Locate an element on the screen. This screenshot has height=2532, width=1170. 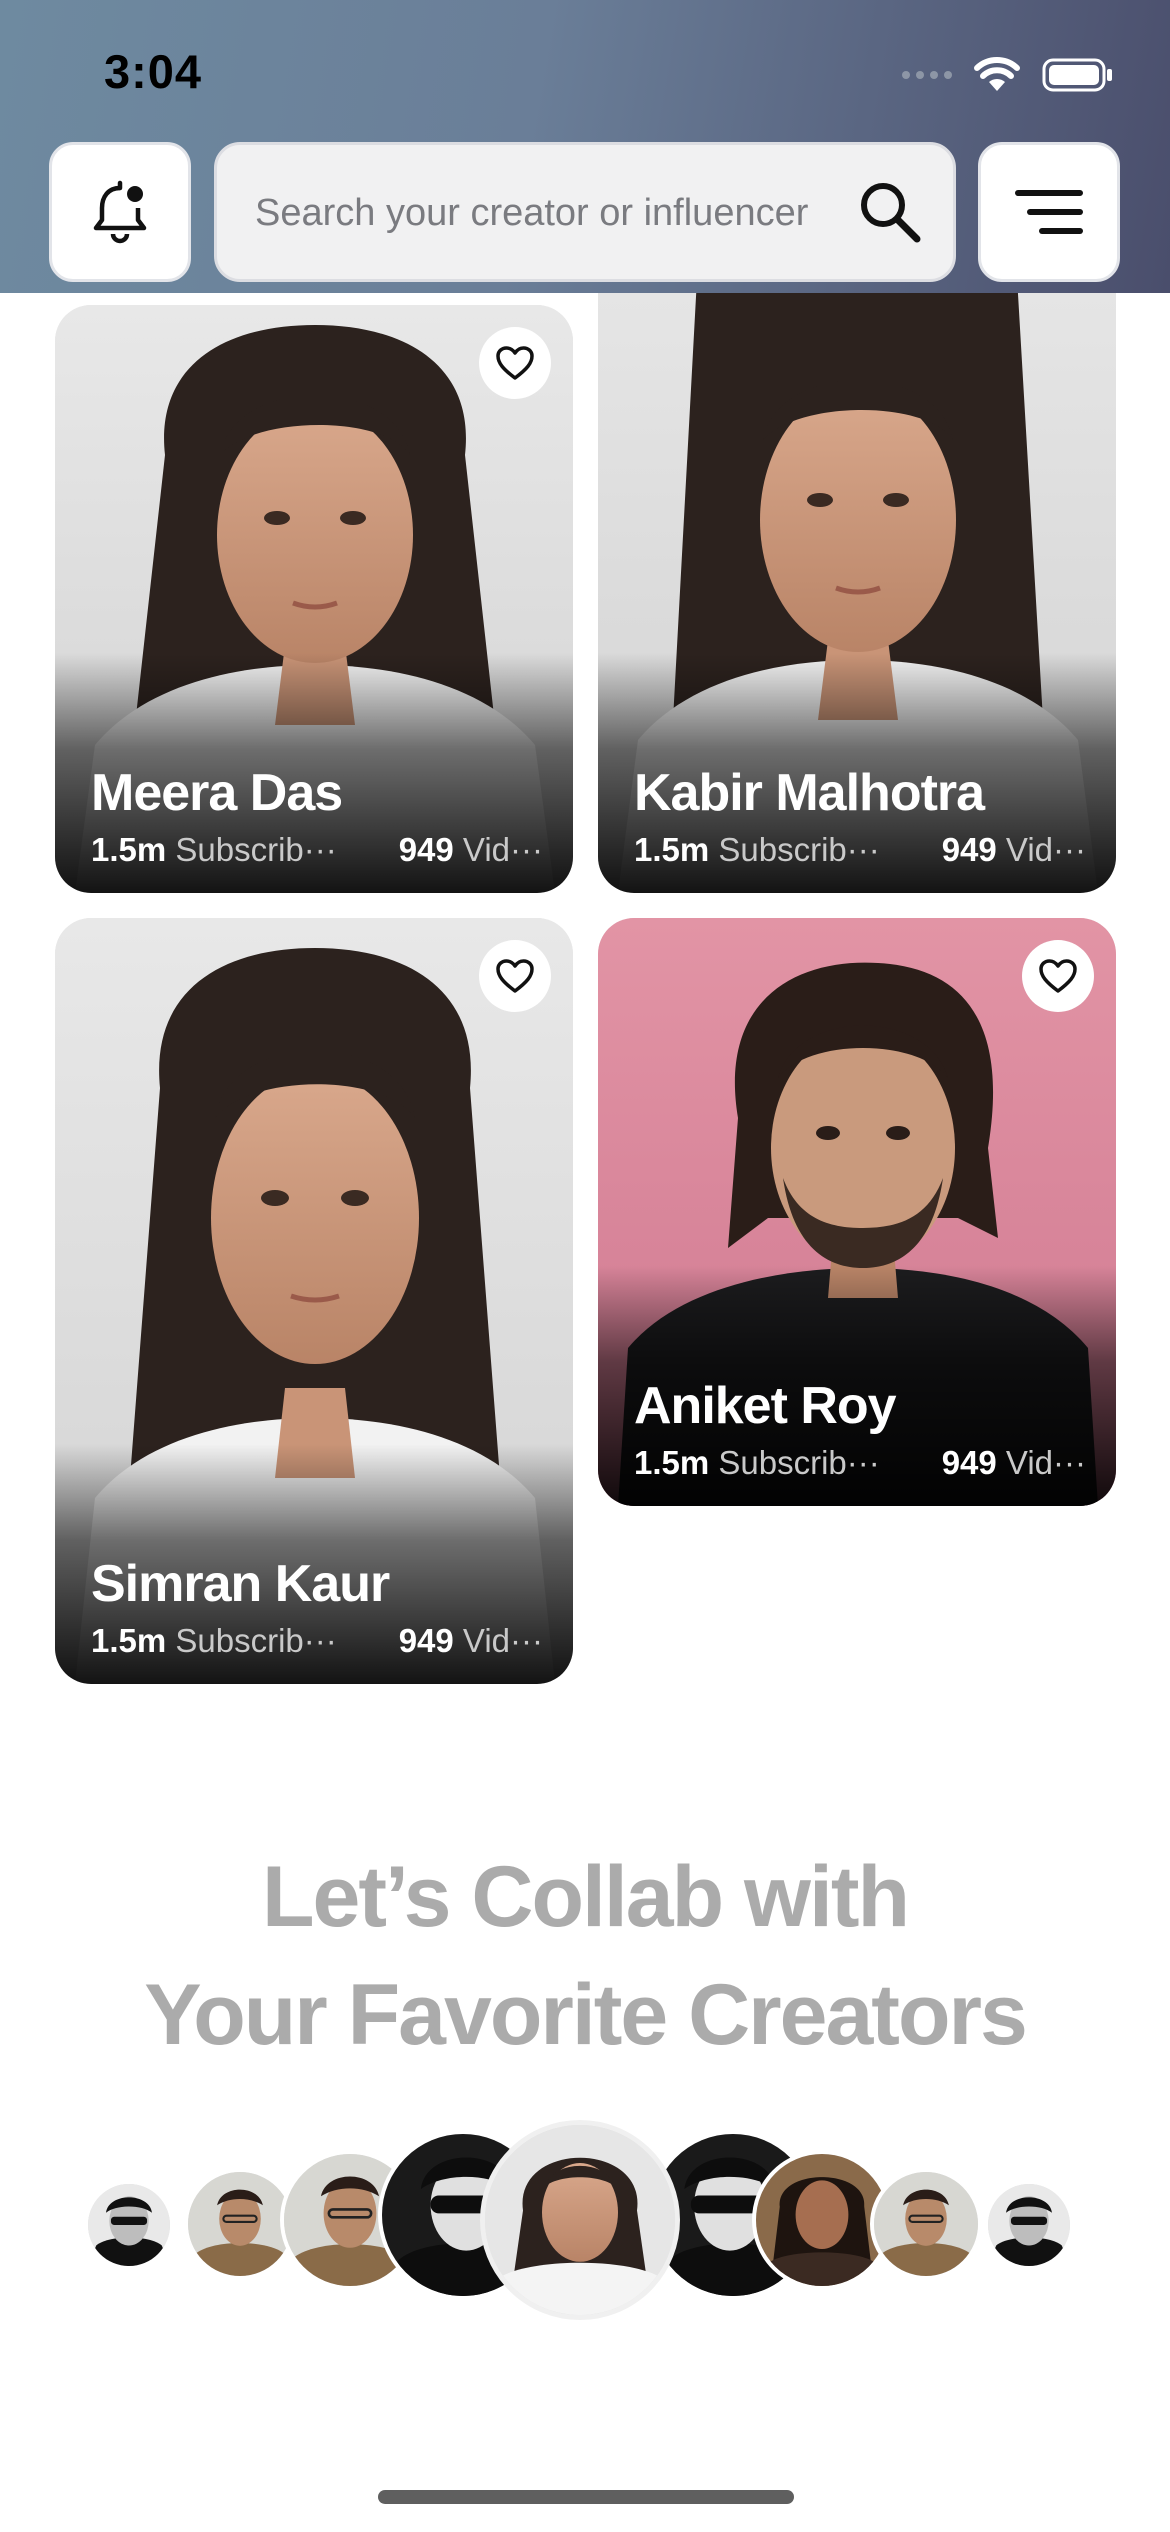
creator-avatar-selected is located at coordinates (580, 2220).